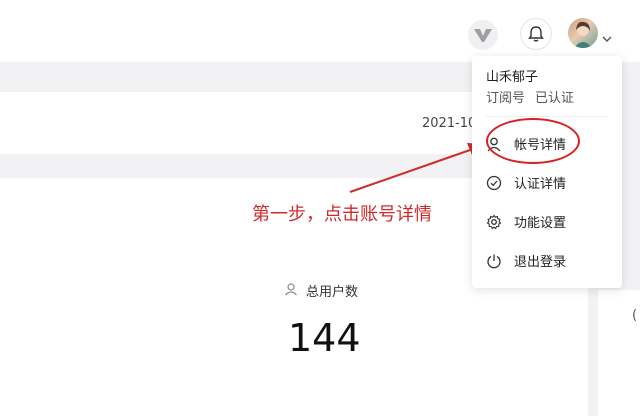 Image resolution: width=640 pixels, height=416 pixels. What do you see at coordinates (547, 172) in the screenshot?
I see `account-dropdown: 山禾郁子 订阅号 已认证 帐号详情 认证详情 功能设置 退出登录` at bounding box center [547, 172].